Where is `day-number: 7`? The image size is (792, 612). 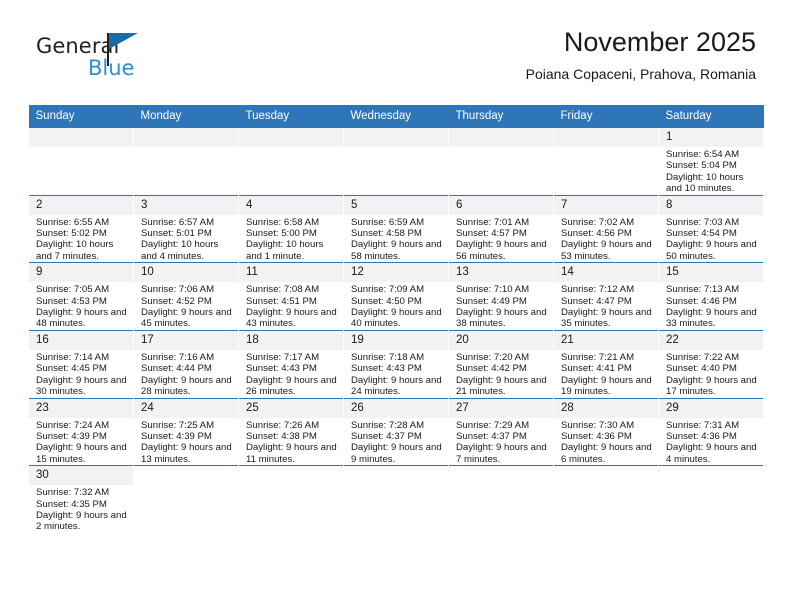 day-number: 7 is located at coordinates (606, 205).